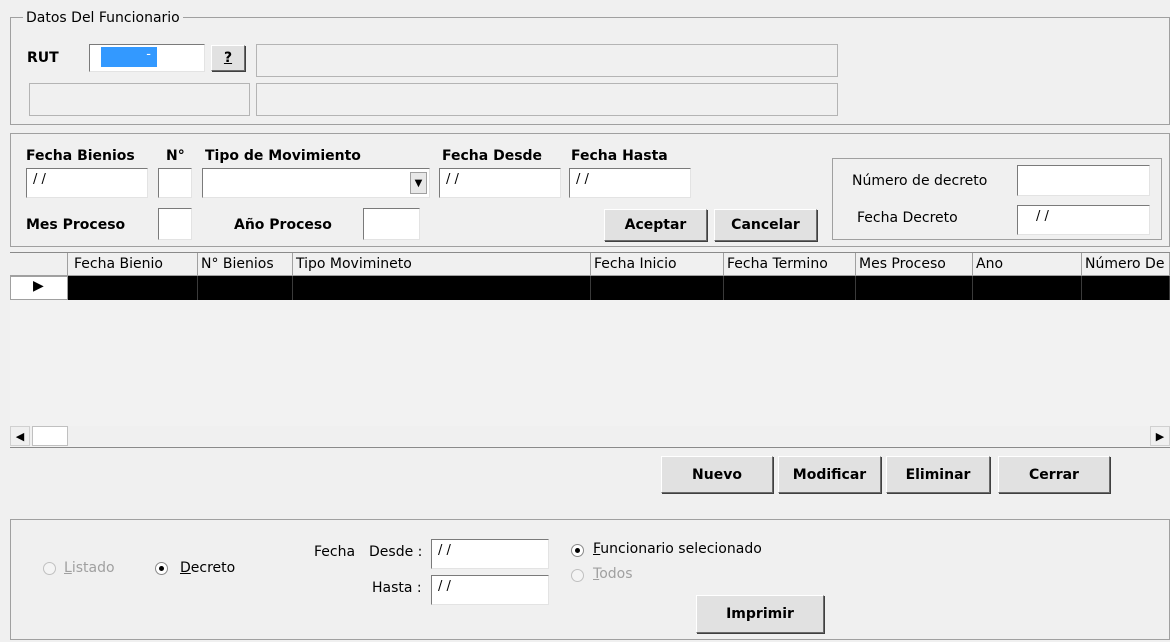 Image resolution: width=1170 pixels, height=642 pixels. Describe the element at coordinates (80, 156) in the screenshot. I see `fecha-bienios-label: Fecha Bienios` at that location.